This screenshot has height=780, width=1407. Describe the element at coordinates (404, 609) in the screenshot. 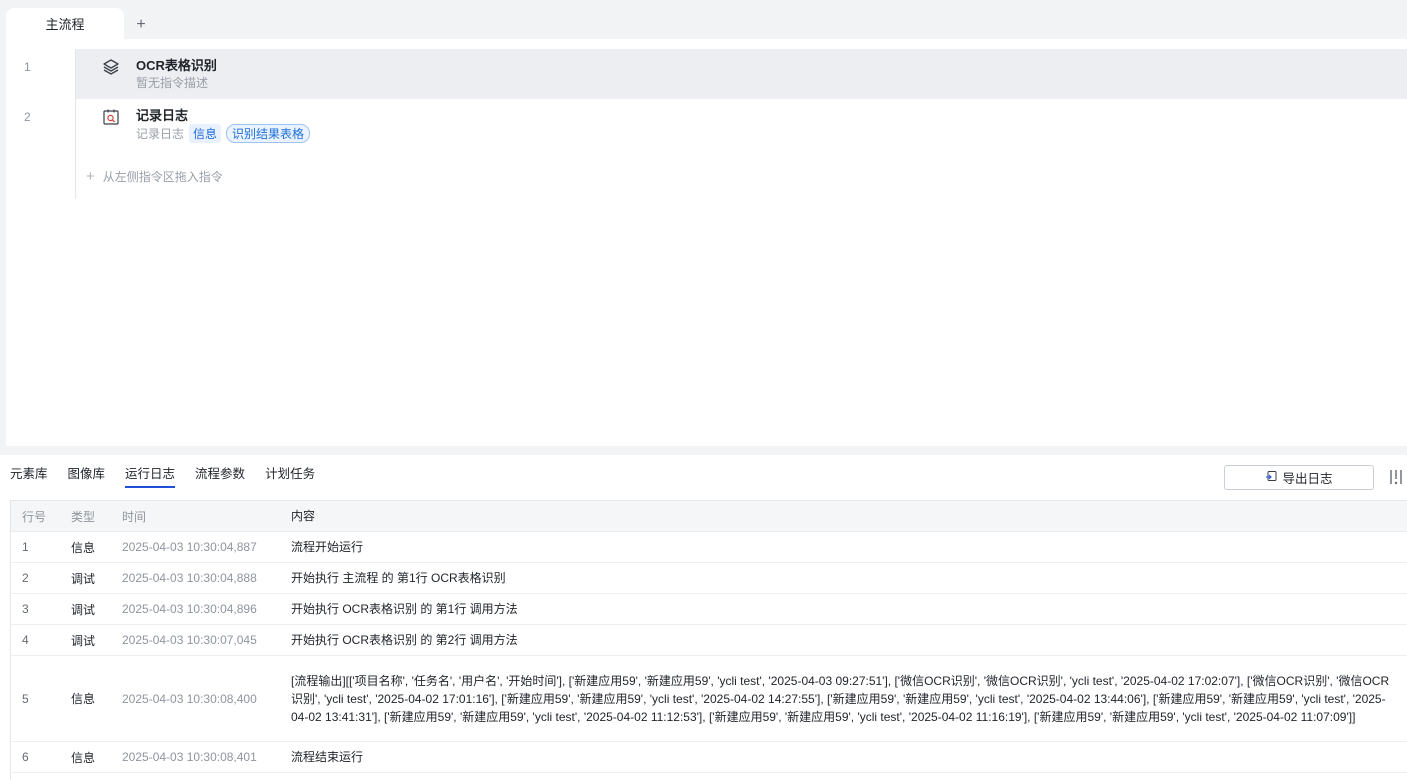

I see `row-content: 开始执行 OCR表格识别 的 第1行 调用方法` at that location.